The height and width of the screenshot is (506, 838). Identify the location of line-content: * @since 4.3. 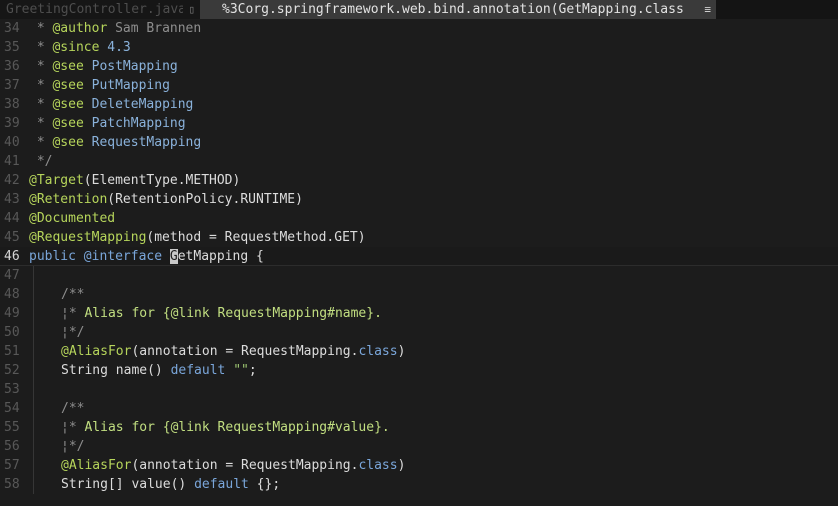
(80, 47).